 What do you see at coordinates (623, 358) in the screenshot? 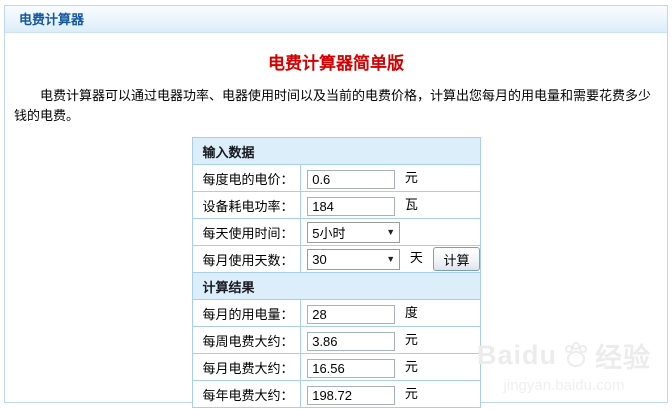
I see `watermark-suffix: 经验` at bounding box center [623, 358].